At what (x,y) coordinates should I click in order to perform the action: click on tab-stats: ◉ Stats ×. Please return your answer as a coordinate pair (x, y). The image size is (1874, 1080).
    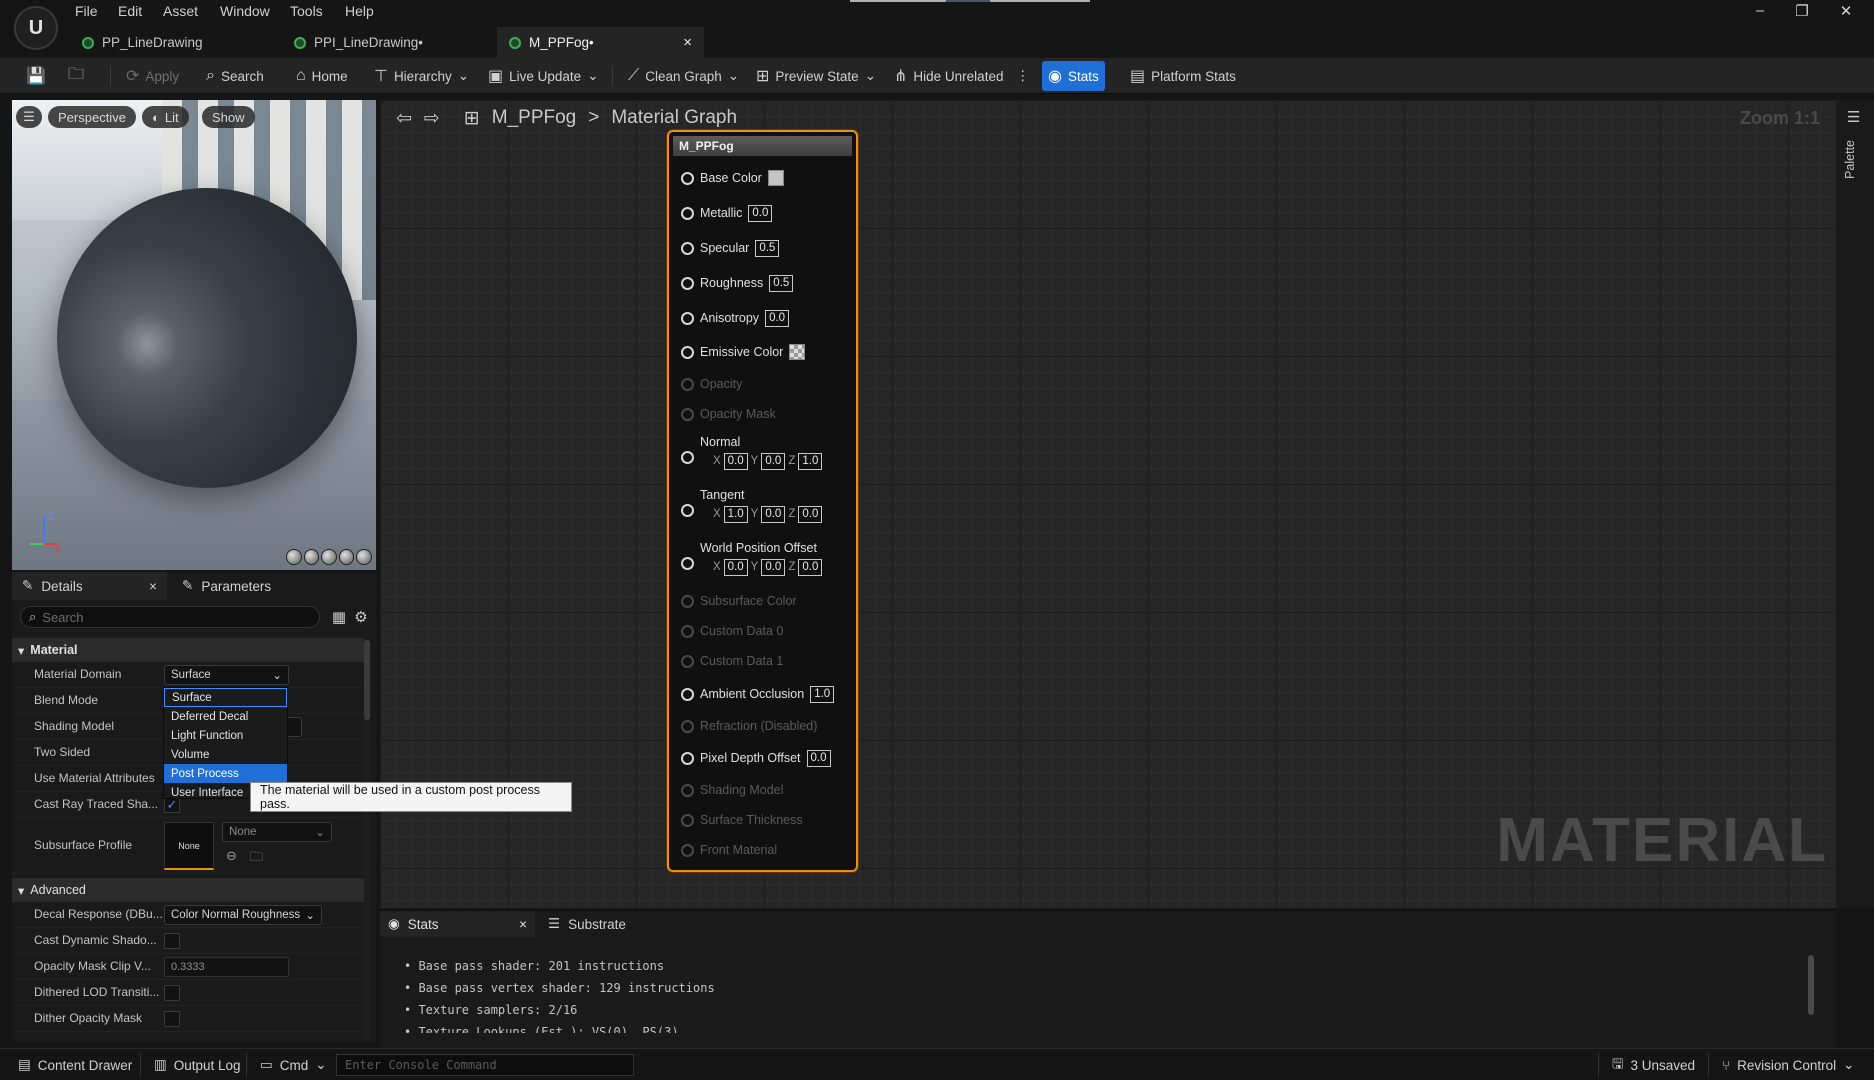
    Looking at the image, I should click on (457, 924).